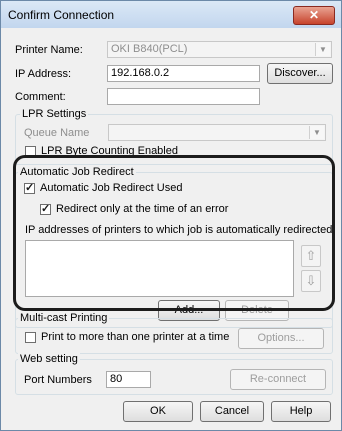 Image resolution: width=342 pixels, height=431 pixels. Describe the element at coordinates (64, 318) in the screenshot. I see `multicast-legend: Multi-cast Printing` at that location.